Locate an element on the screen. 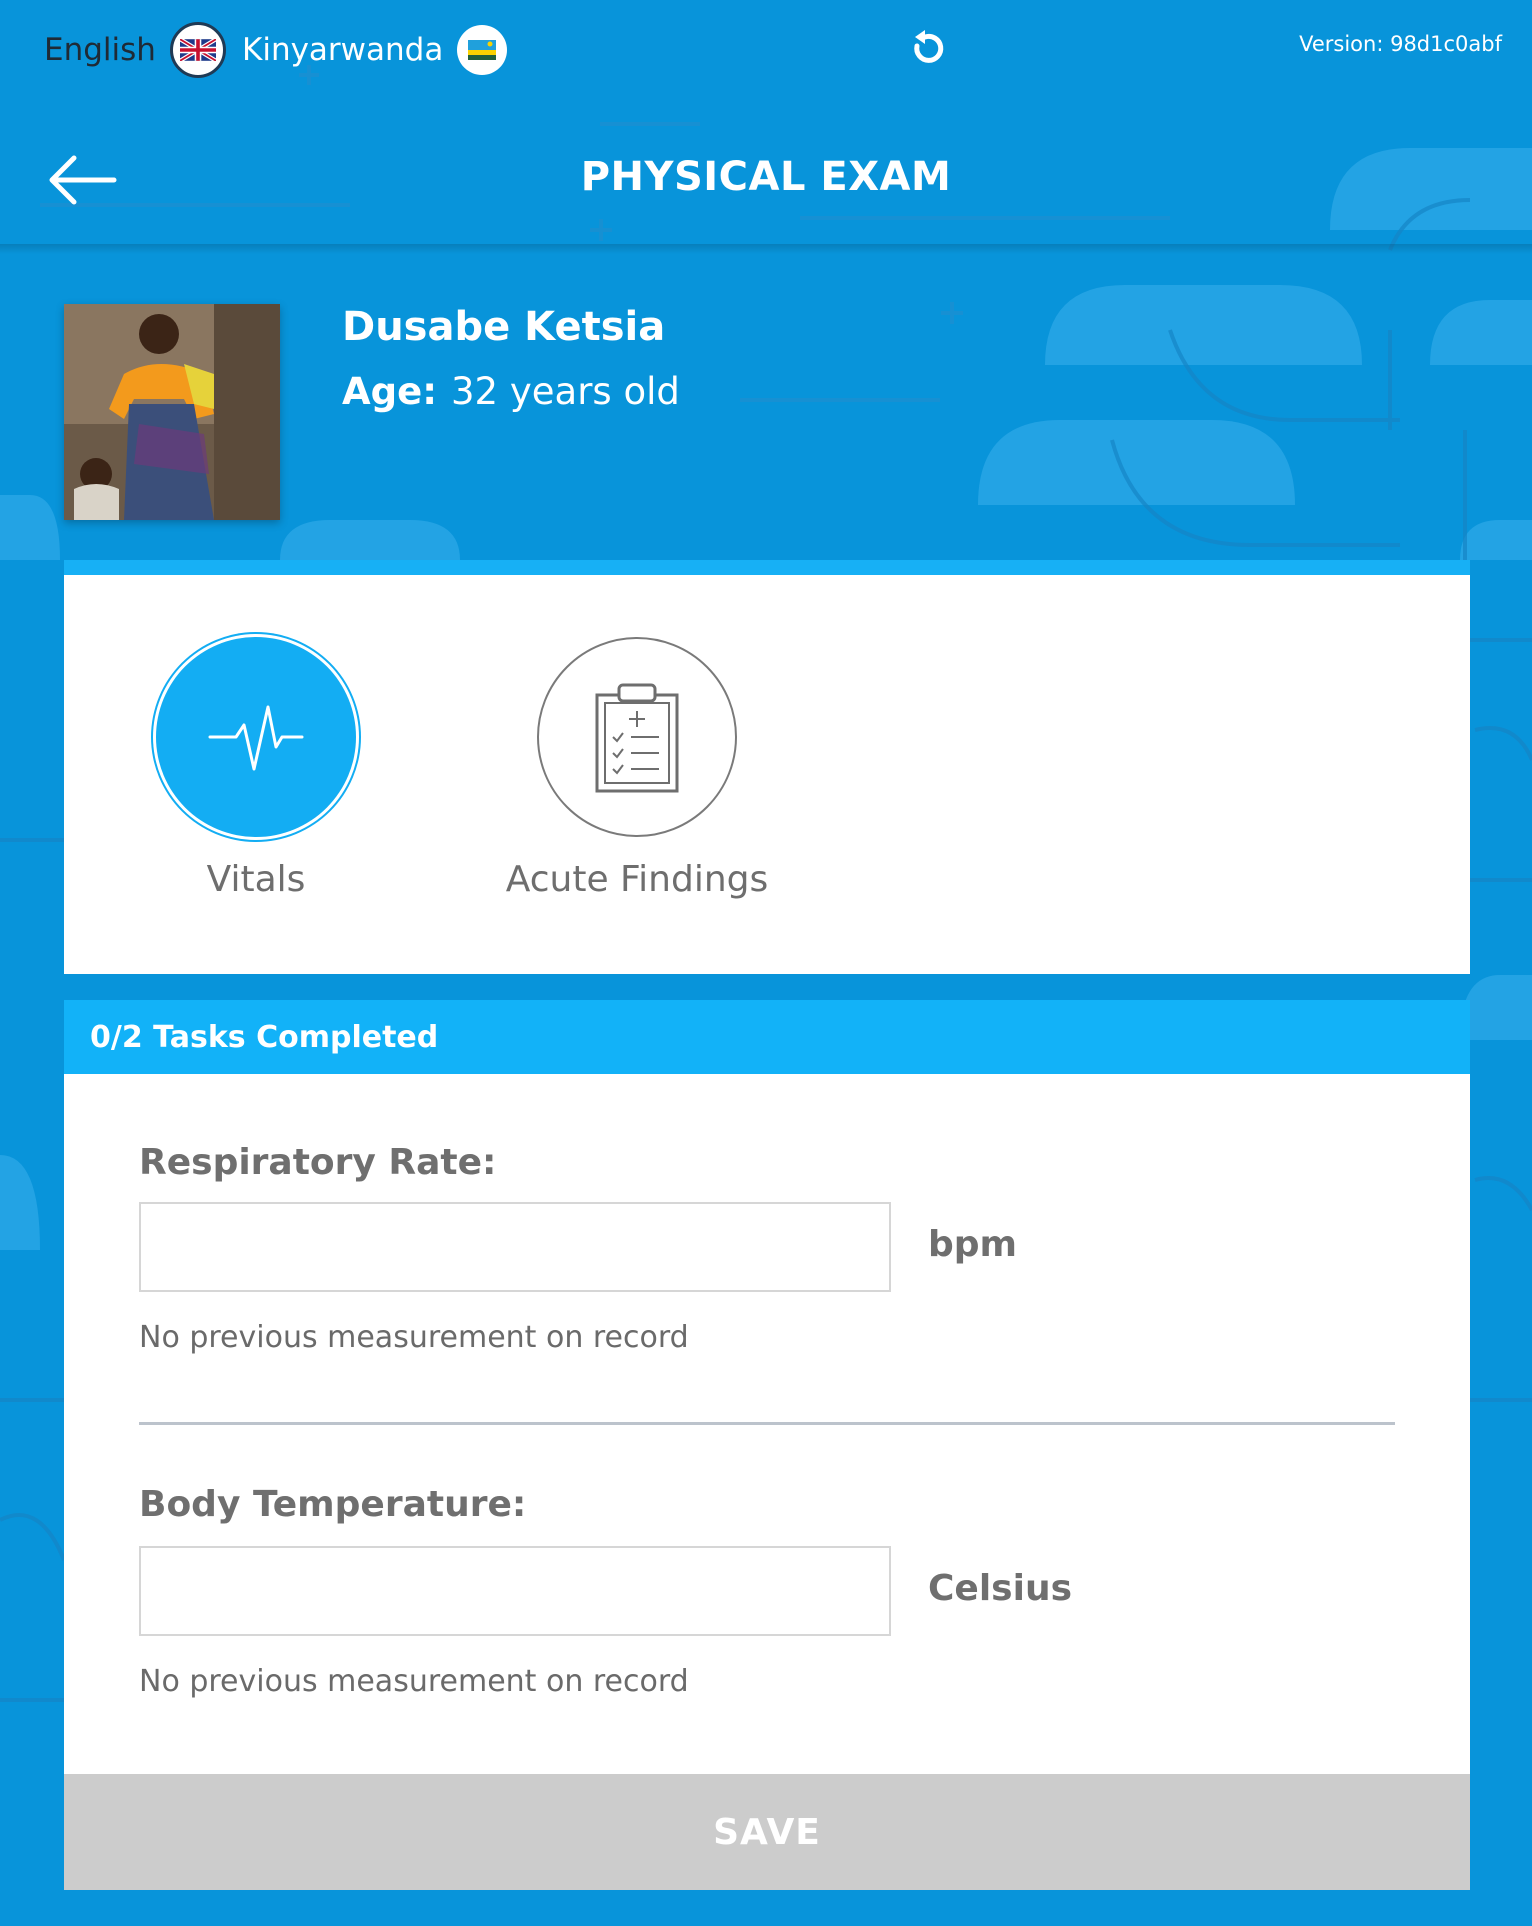  language-kinyarwanda-label: Kinyarwanda is located at coordinates (343, 50).